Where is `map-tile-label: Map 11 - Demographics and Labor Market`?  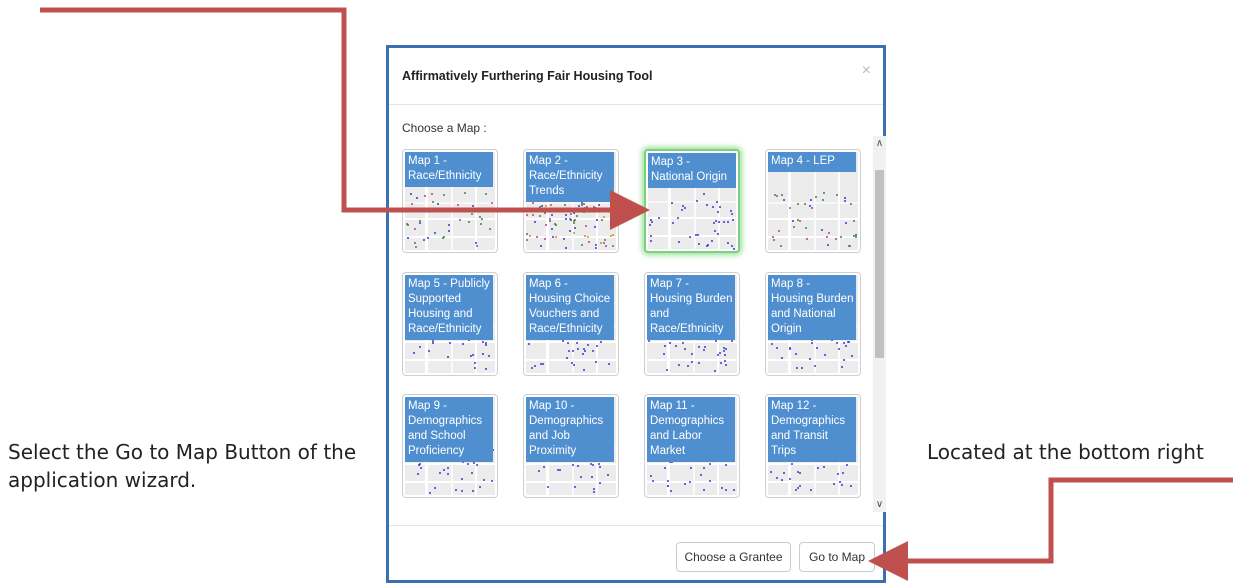 map-tile-label: Map 11 - Demographics and Labor Market is located at coordinates (691, 429).